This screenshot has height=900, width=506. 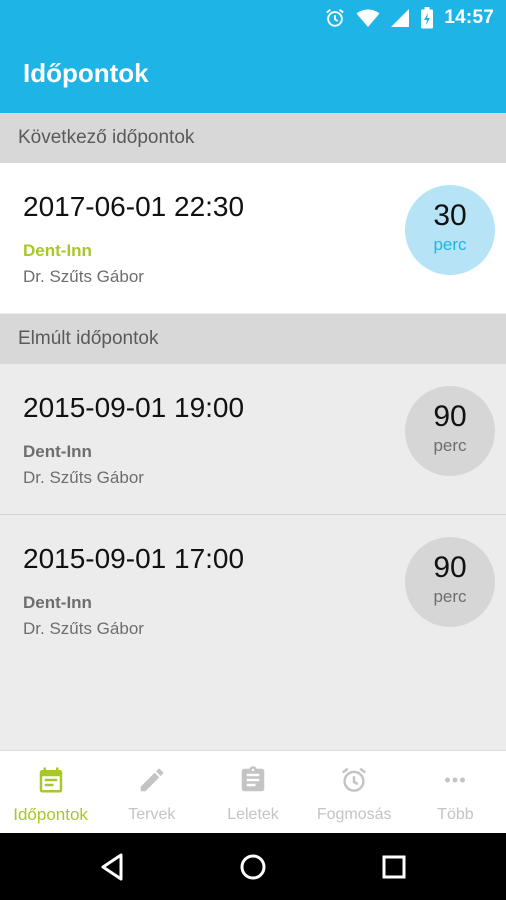 What do you see at coordinates (368, 18) in the screenshot?
I see `wifi-icon` at bounding box center [368, 18].